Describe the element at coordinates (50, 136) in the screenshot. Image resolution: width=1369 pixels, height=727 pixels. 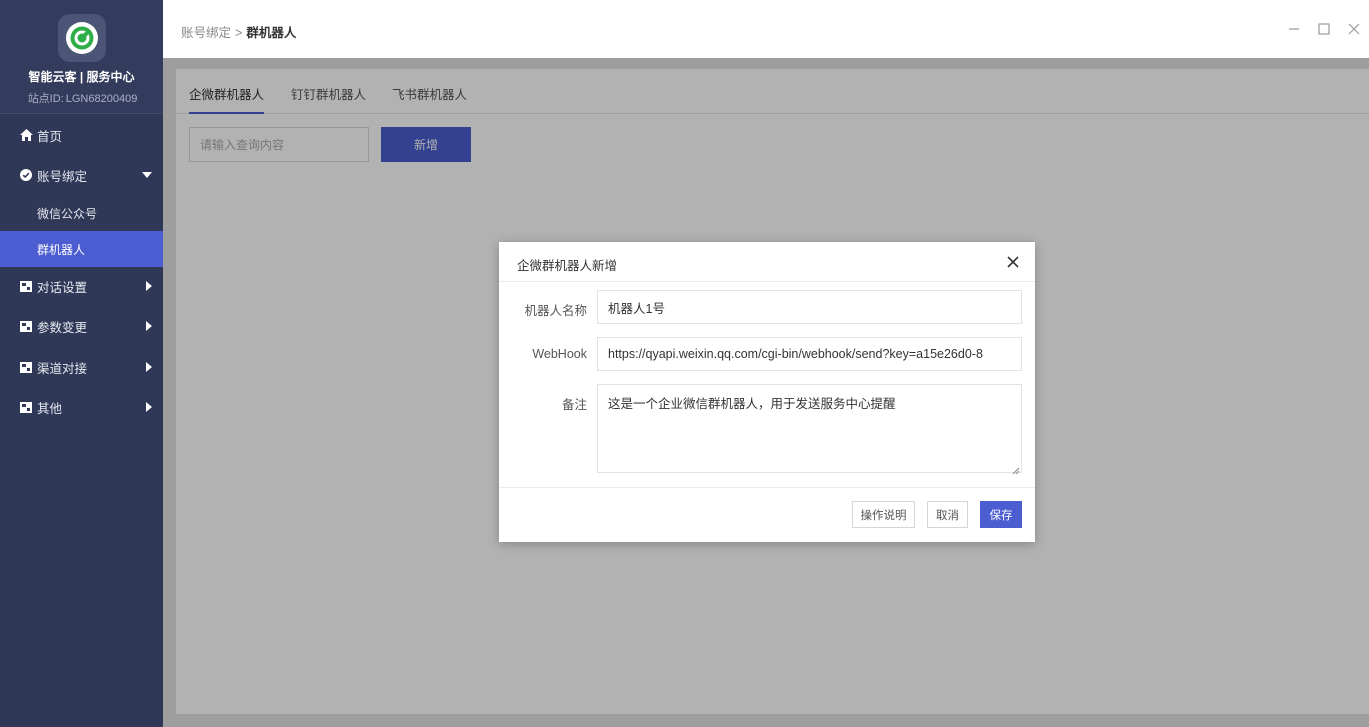
I see `sidebar-item-label: 首页` at that location.